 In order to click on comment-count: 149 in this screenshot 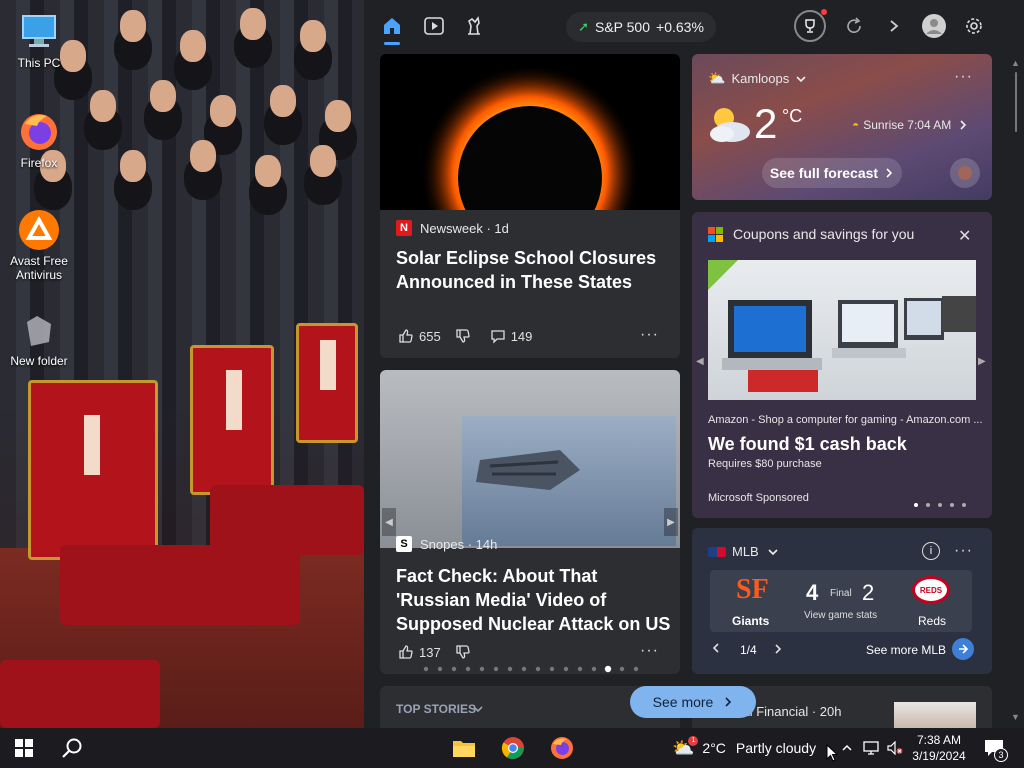, I will do `click(521, 336)`.